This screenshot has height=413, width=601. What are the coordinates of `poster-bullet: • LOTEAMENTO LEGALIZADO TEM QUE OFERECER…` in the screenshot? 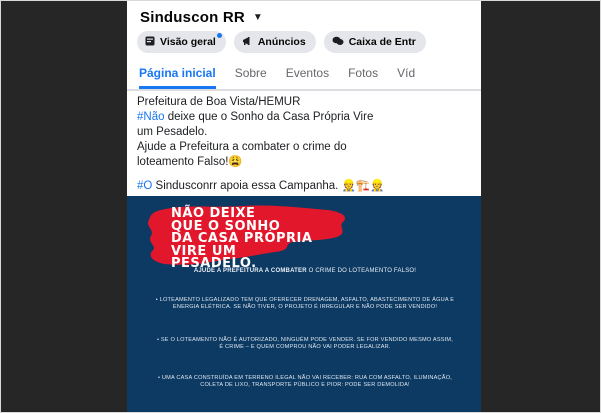 It's located at (305, 304).